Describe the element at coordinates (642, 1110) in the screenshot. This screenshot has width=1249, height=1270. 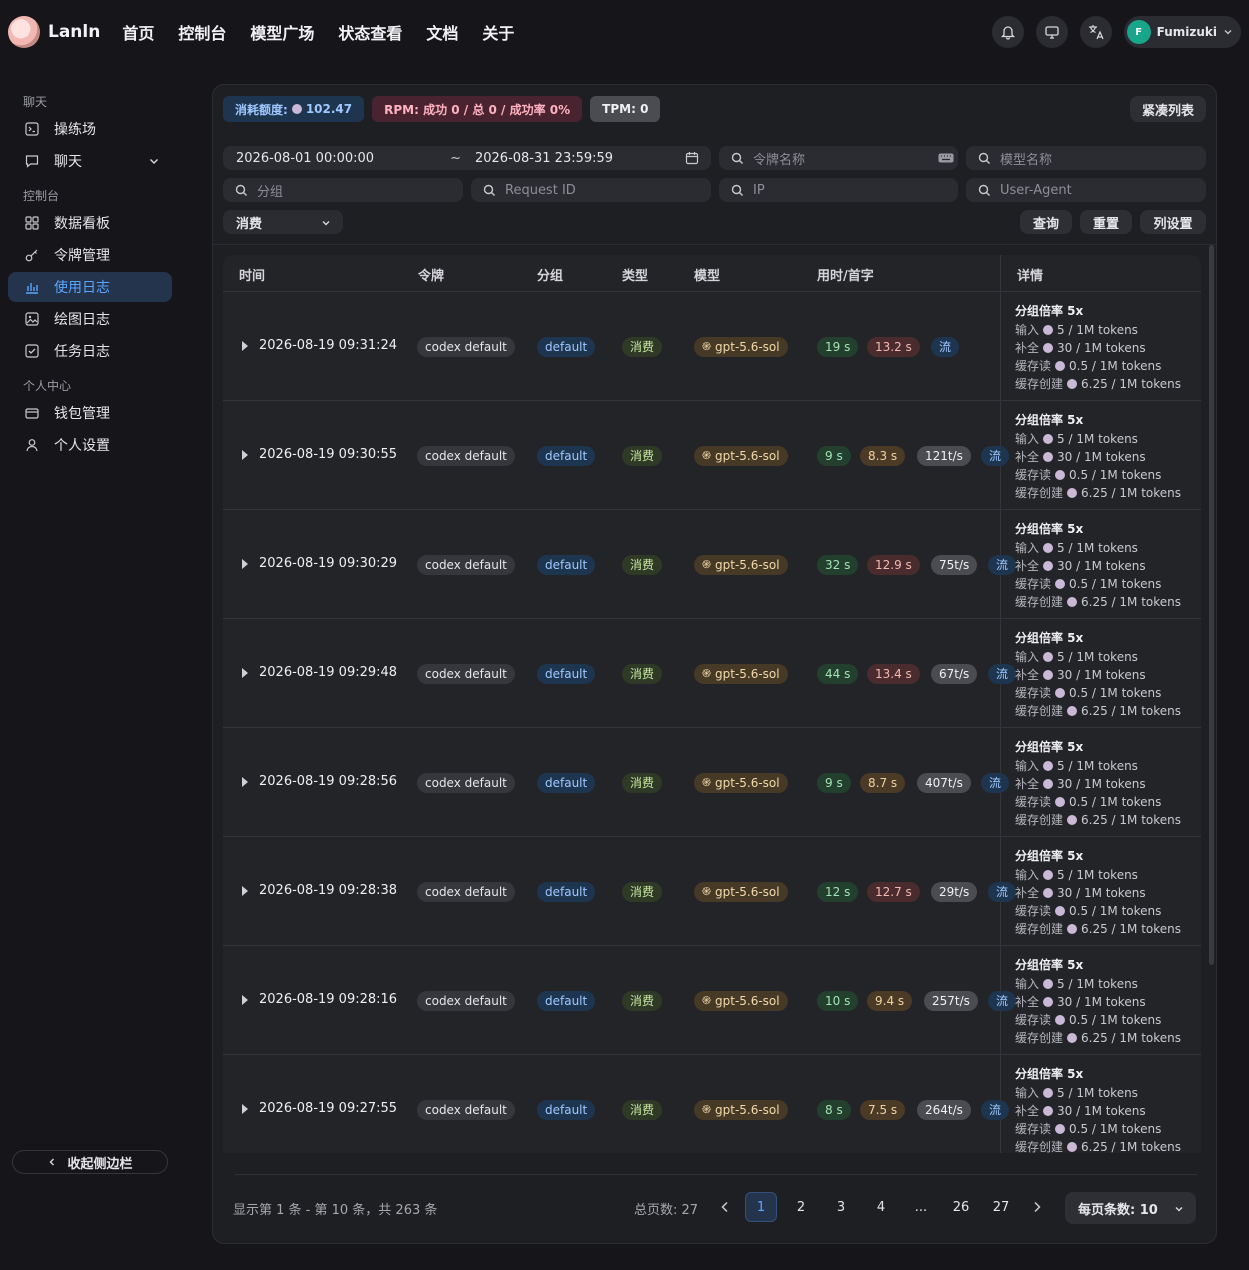
I see `type-tag: 消费` at that location.